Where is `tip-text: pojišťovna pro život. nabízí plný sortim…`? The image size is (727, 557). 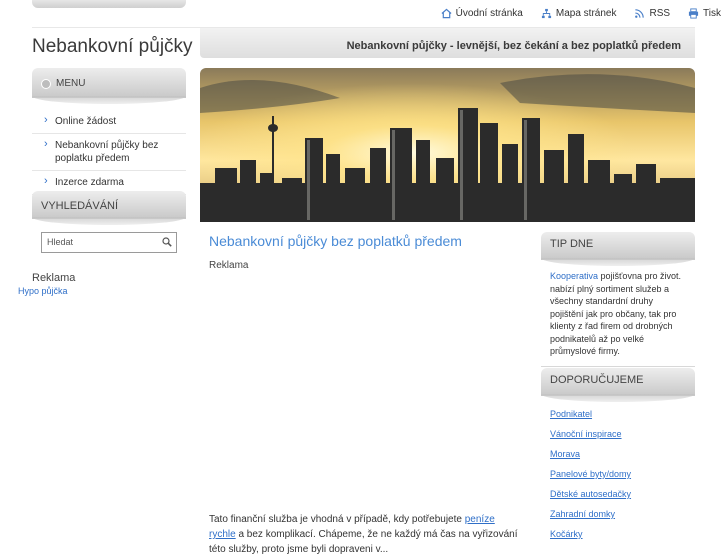 tip-text: pojišťovna pro život. nabízí plný sortim… is located at coordinates (615, 313).